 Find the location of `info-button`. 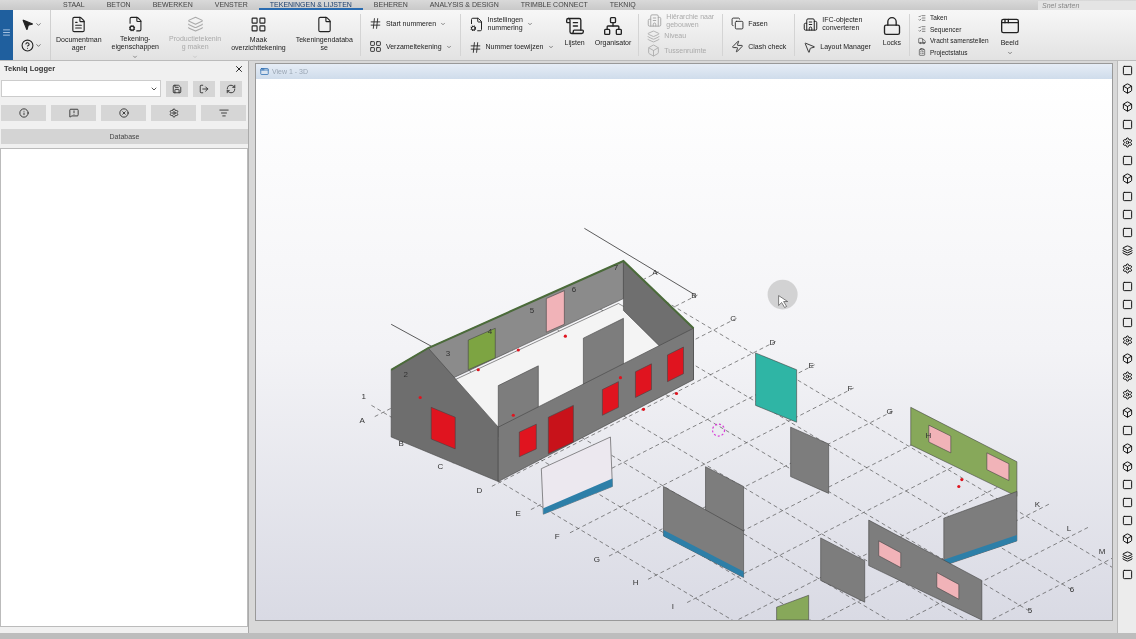

info-button is located at coordinates (23, 113).